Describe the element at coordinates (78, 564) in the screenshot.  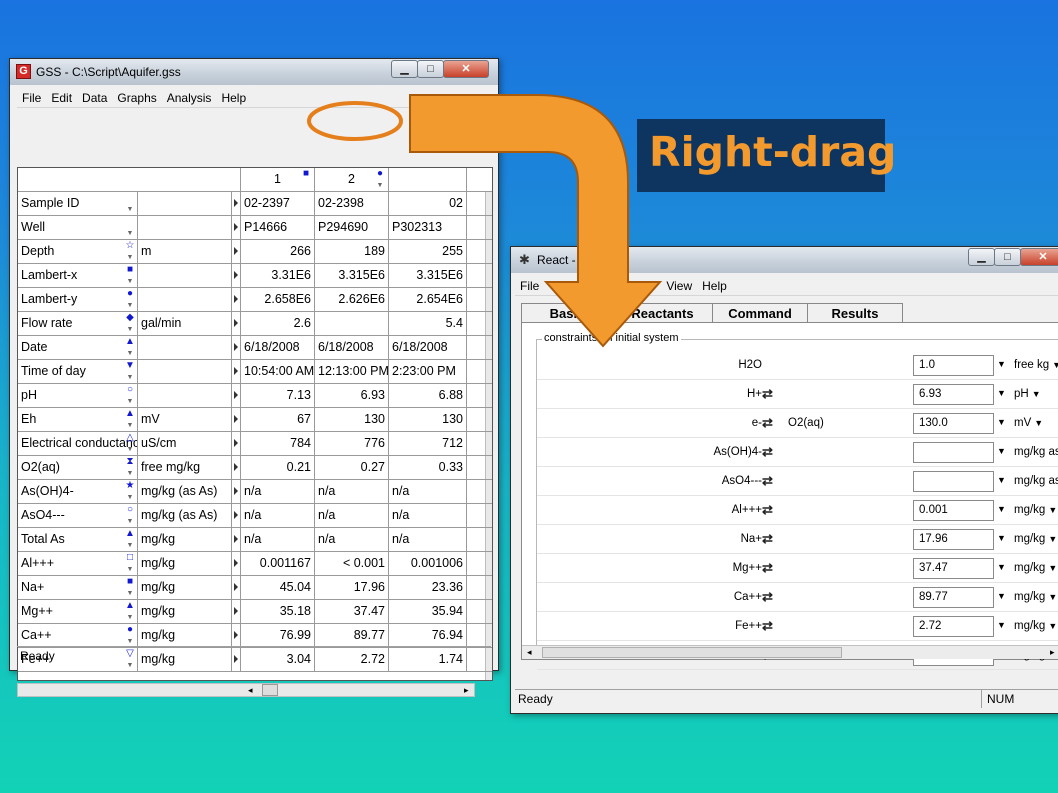
I see `variable-name: Al+++` at that location.